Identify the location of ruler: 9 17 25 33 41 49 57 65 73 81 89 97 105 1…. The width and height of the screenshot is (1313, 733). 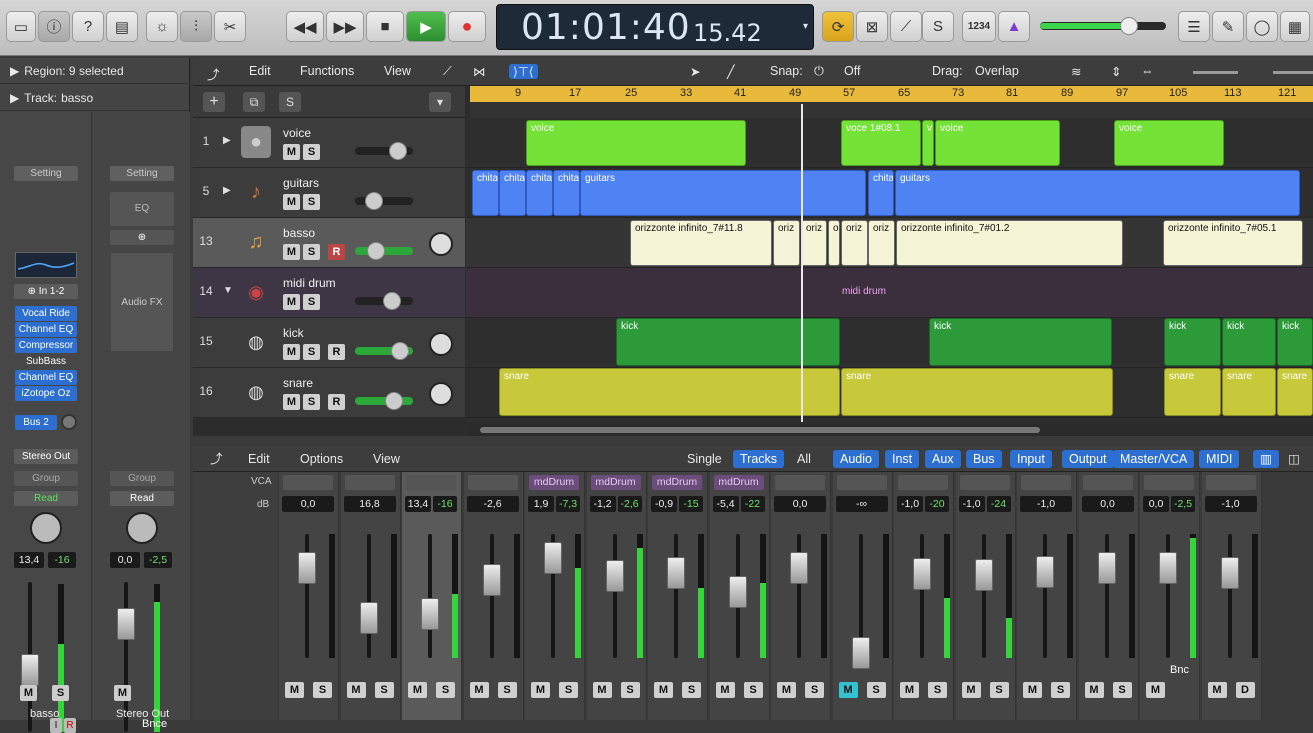
(891, 94).